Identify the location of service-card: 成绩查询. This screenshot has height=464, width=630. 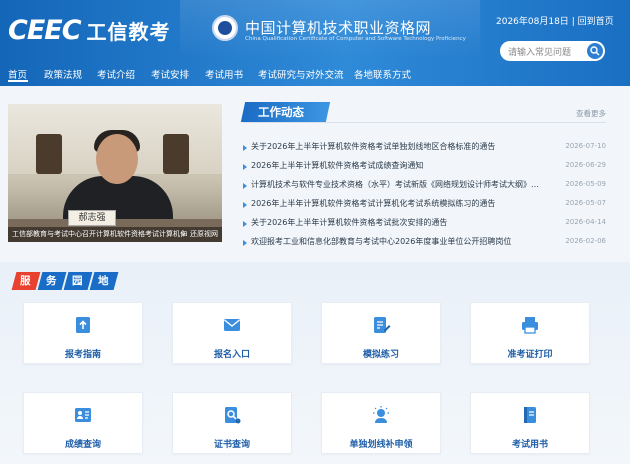
(83, 423).